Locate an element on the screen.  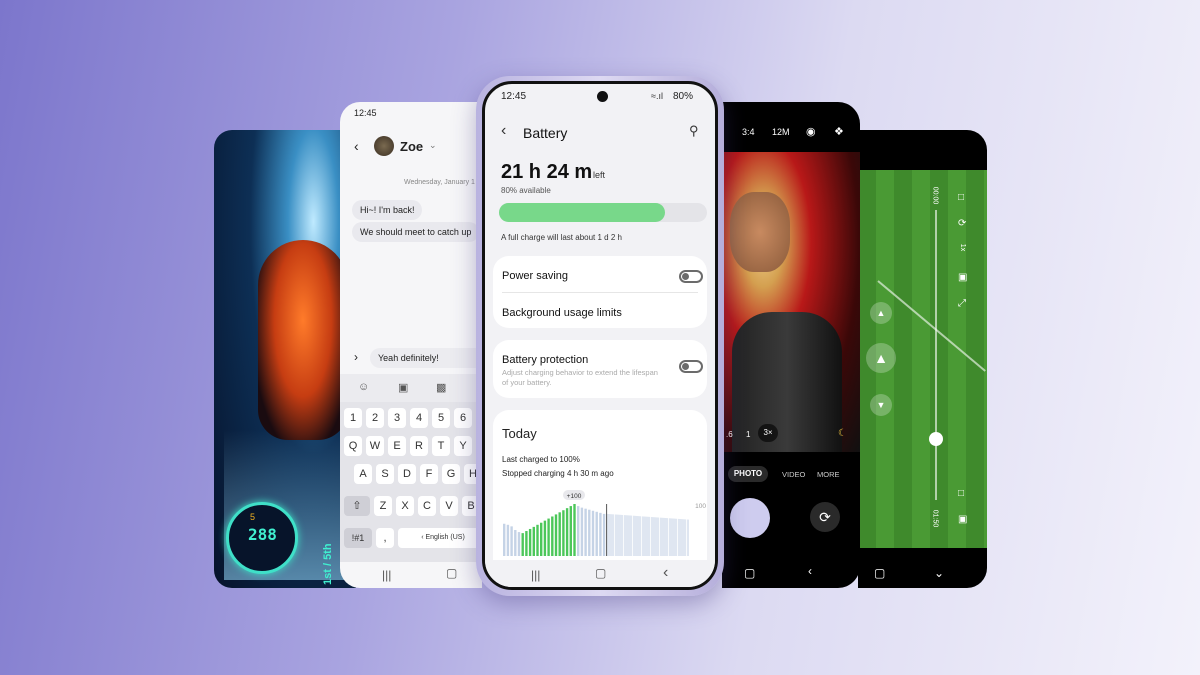
resolution-button: 12M is located at coordinates (781, 132).